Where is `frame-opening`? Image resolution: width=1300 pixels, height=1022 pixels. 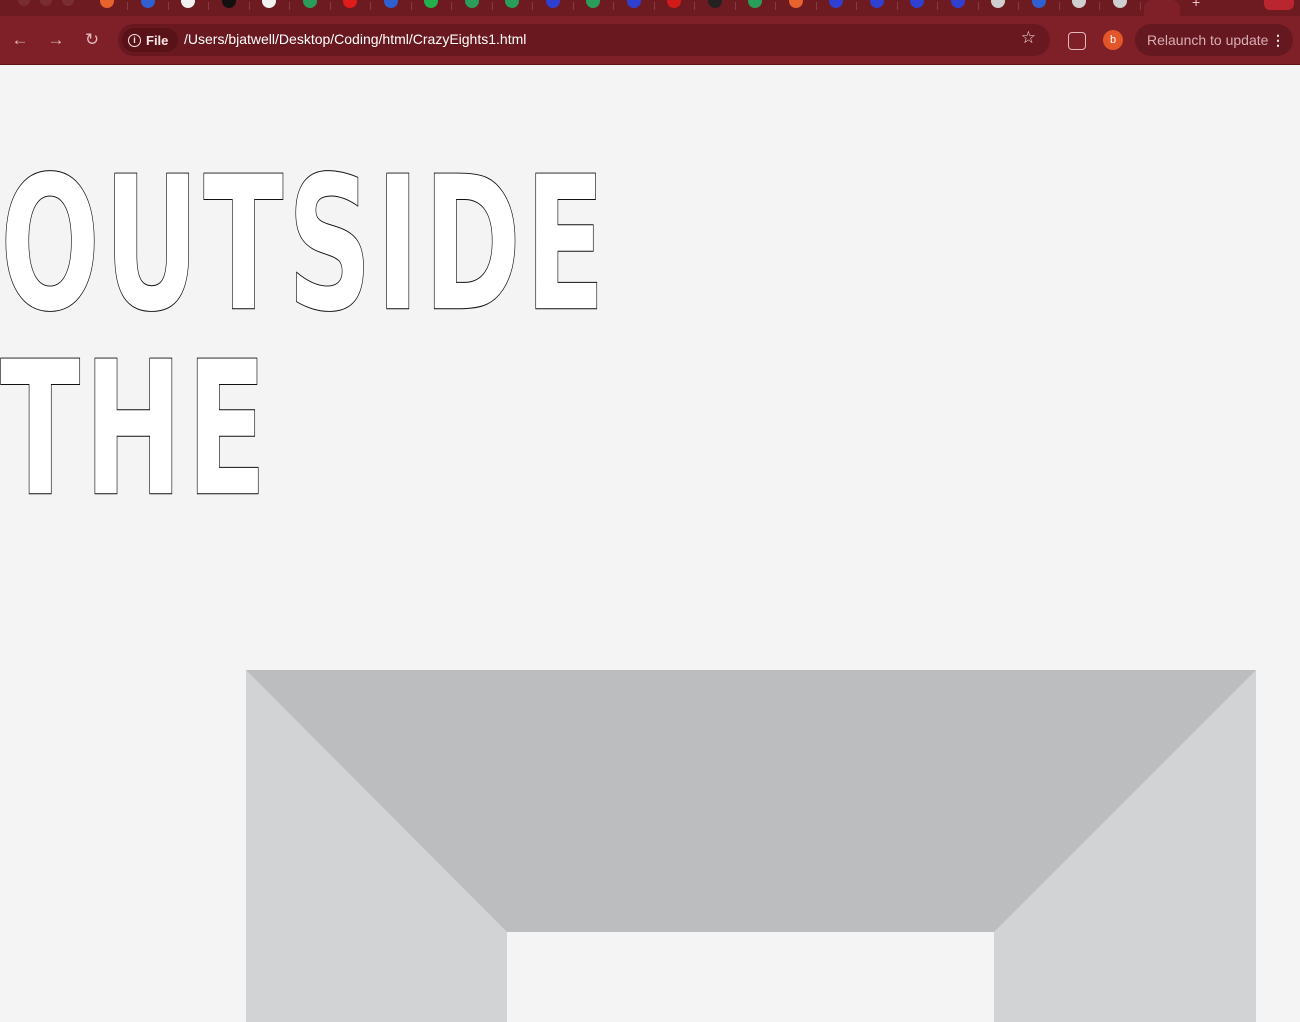
frame-opening is located at coordinates (750, 977).